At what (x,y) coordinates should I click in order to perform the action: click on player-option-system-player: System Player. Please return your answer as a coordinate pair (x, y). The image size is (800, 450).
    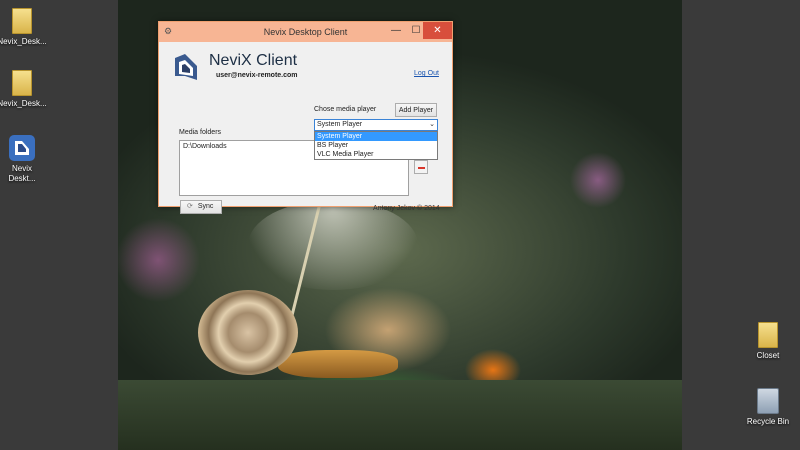
    Looking at the image, I should click on (376, 136).